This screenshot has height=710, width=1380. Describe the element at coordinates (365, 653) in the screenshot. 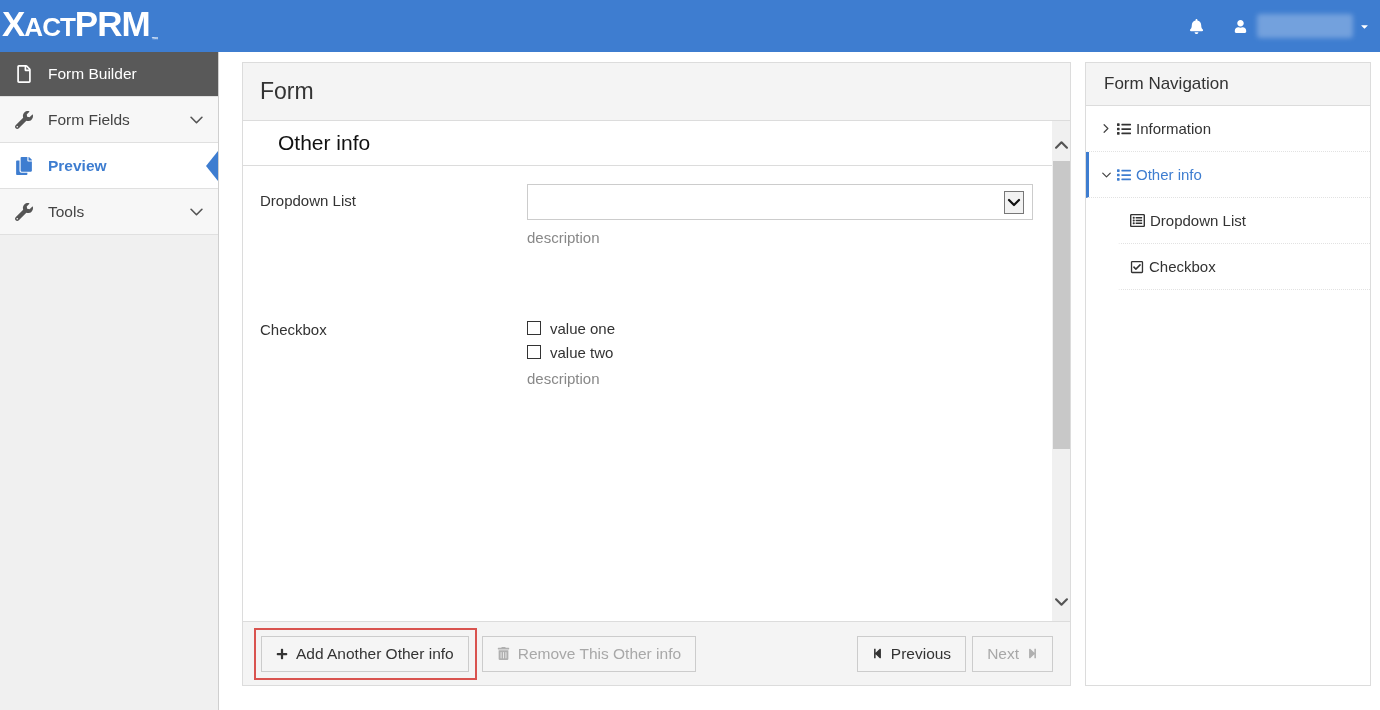

I see `add-button: Add Another Other info` at that location.